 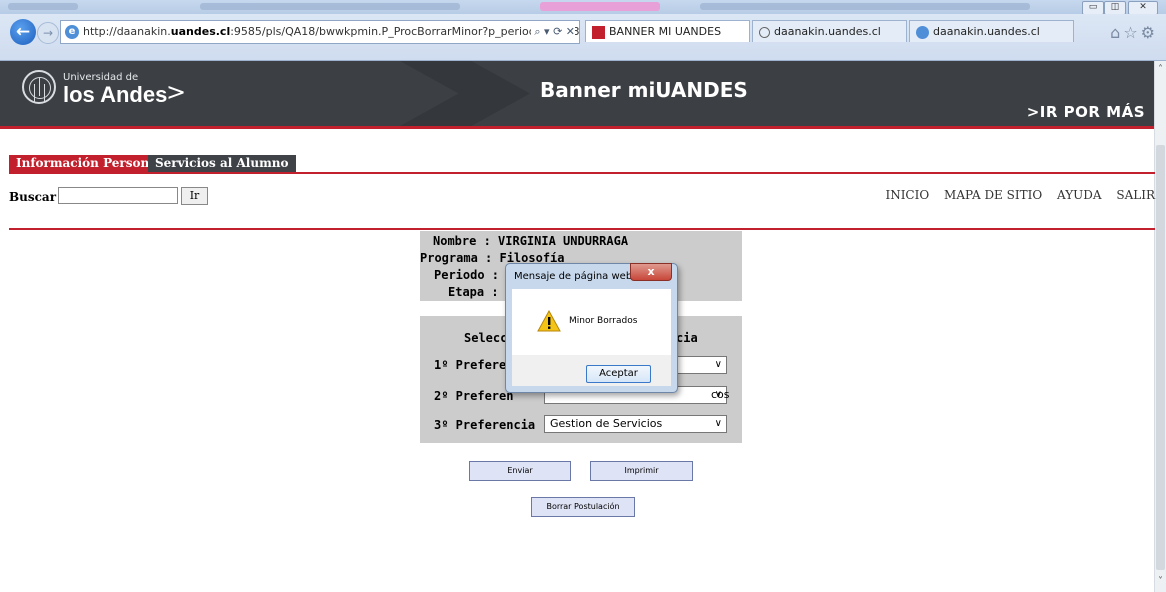 What do you see at coordinates (1079, 195) in the screenshot?
I see `link-ayuda: AYUDA` at bounding box center [1079, 195].